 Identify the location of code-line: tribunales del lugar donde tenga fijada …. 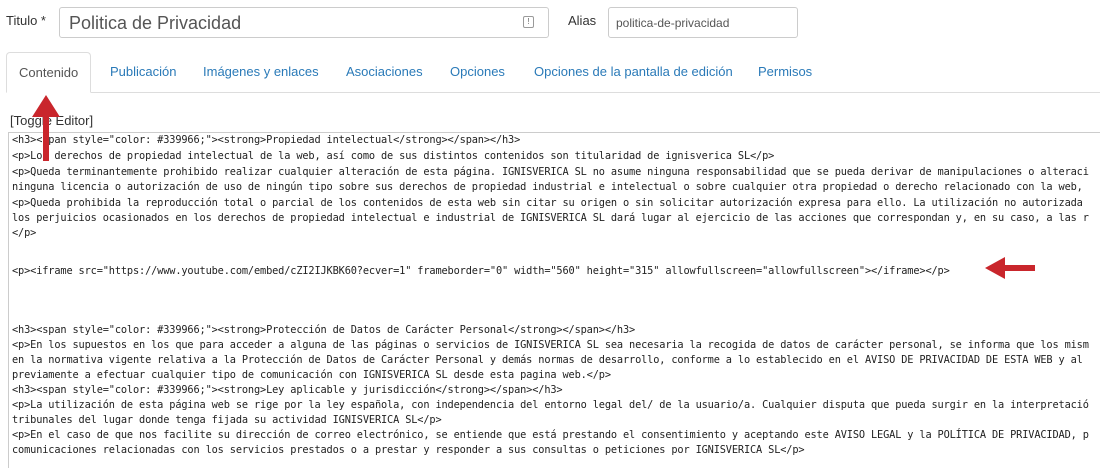
(227, 420).